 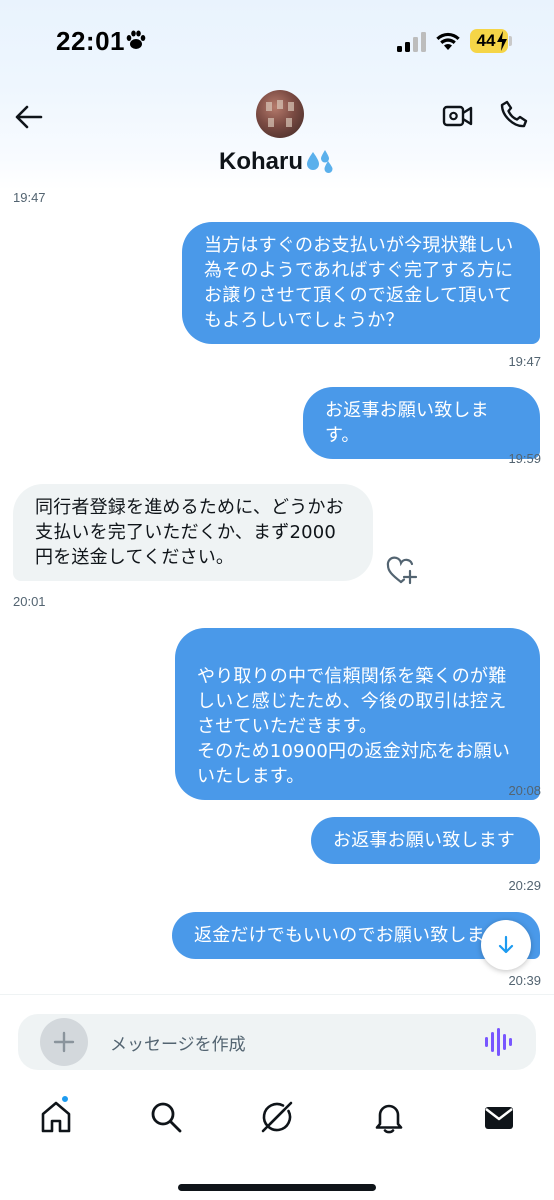 I want to click on message-timestamp: 20:08, so click(x=524, y=790).